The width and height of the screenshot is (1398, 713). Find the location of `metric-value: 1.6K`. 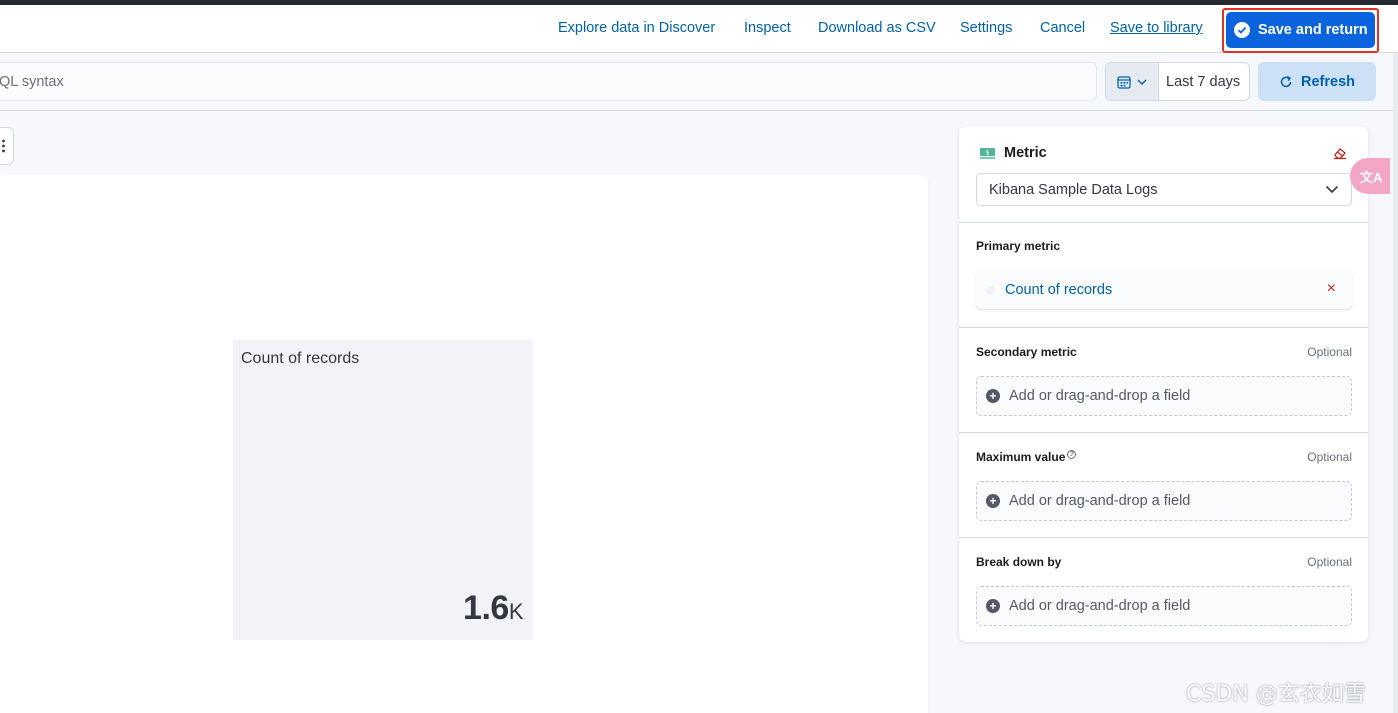

metric-value: 1.6K is located at coordinates (493, 608).